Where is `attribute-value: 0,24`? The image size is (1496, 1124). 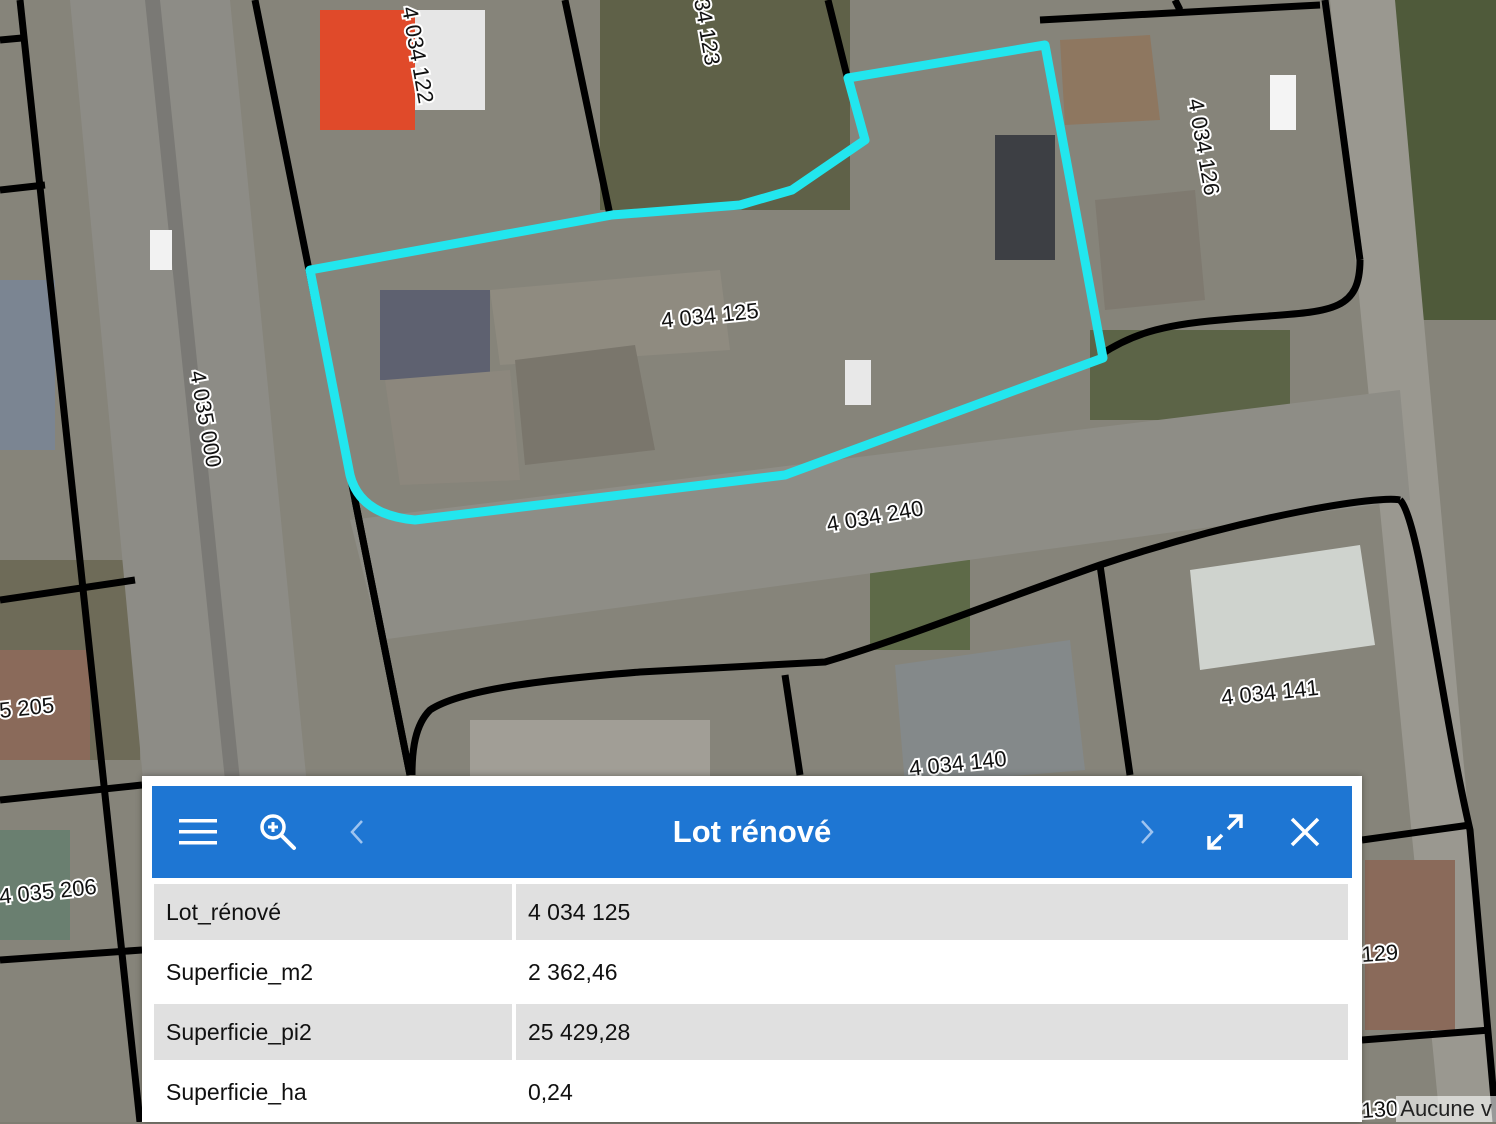 attribute-value: 0,24 is located at coordinates (550, 1091).